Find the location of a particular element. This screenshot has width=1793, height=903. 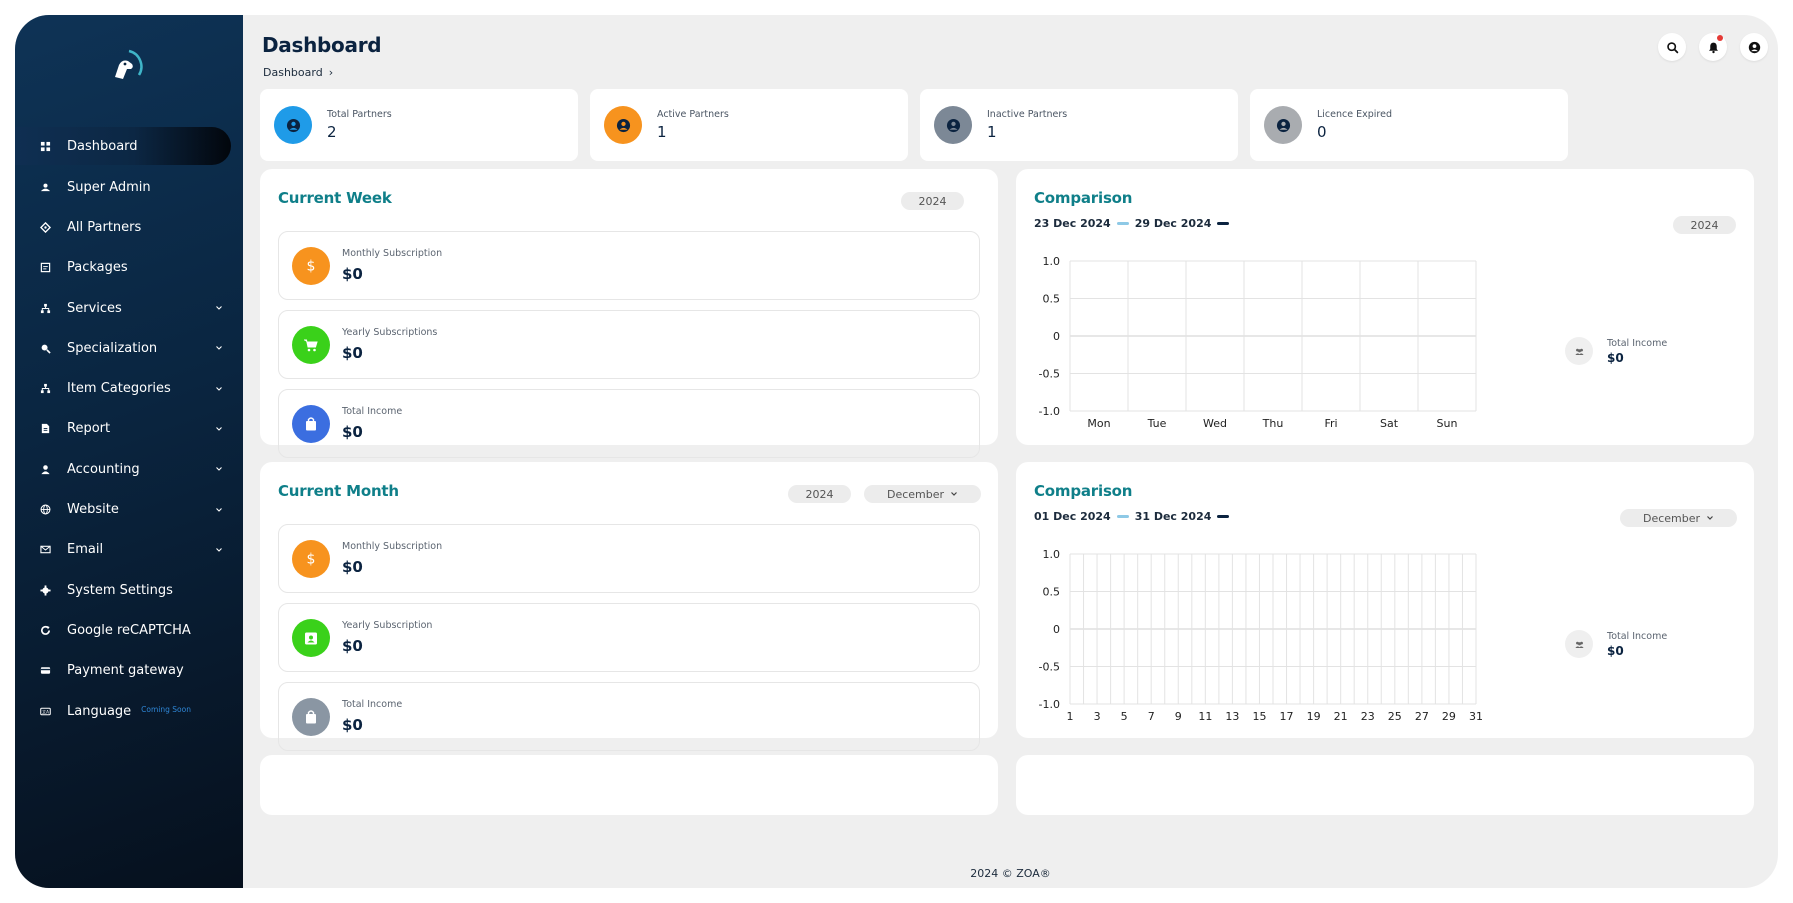

sidebar-item-packages: Packages is located at coordinates (129, 268).